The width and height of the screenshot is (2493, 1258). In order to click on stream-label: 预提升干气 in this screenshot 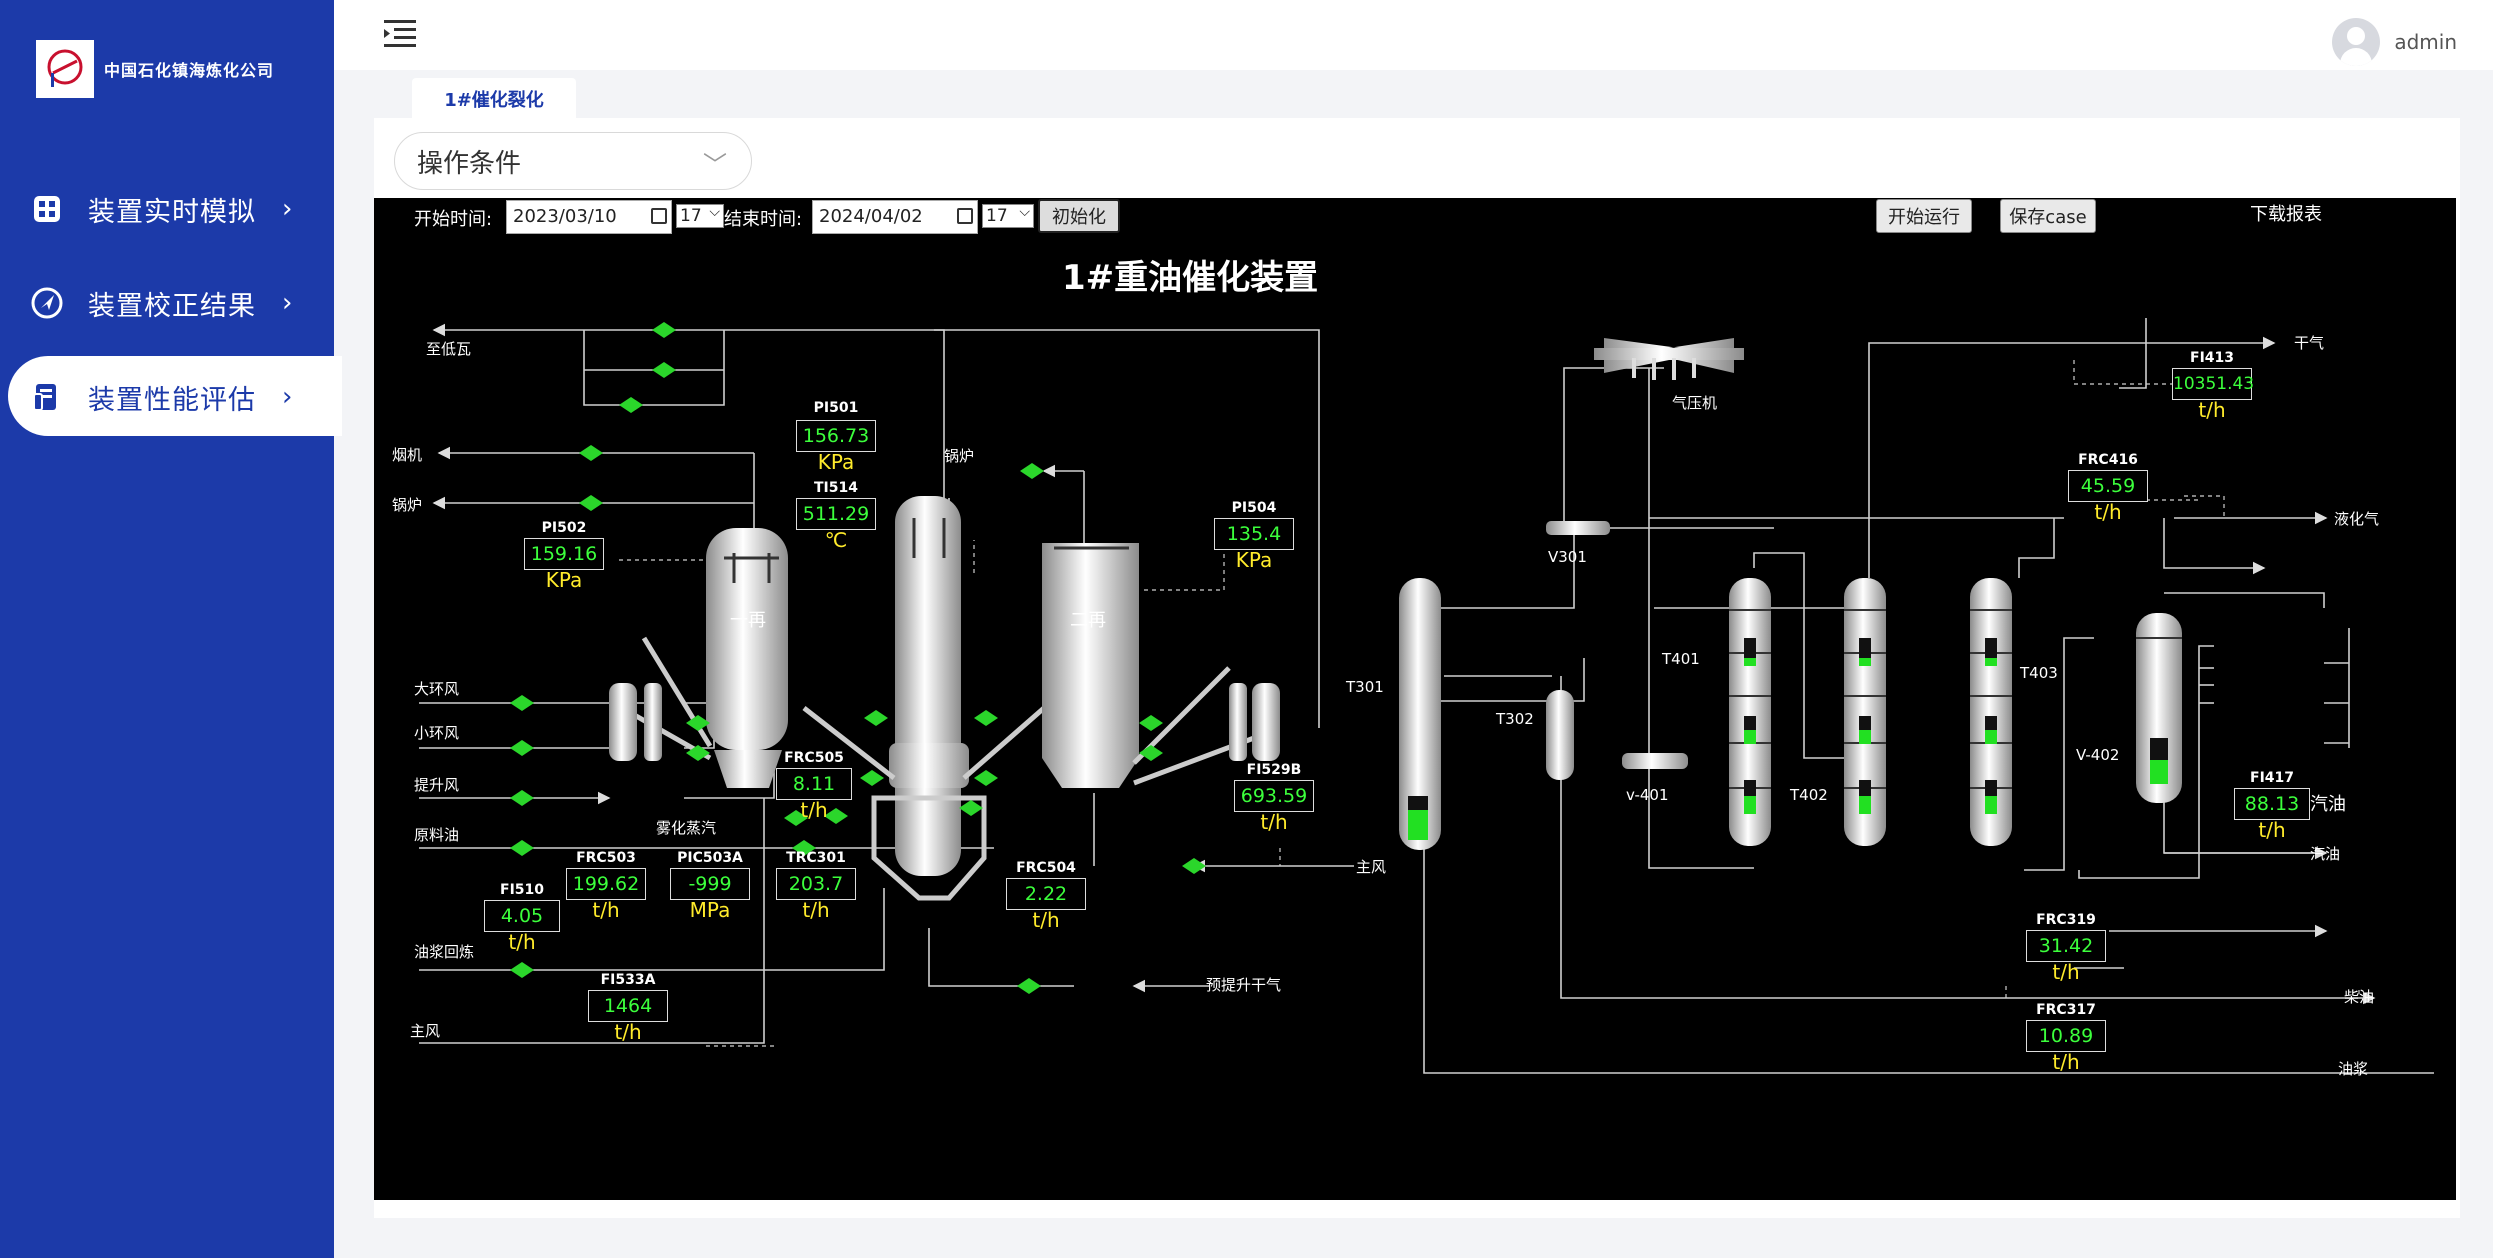, I will do `click(1244, 985)`.